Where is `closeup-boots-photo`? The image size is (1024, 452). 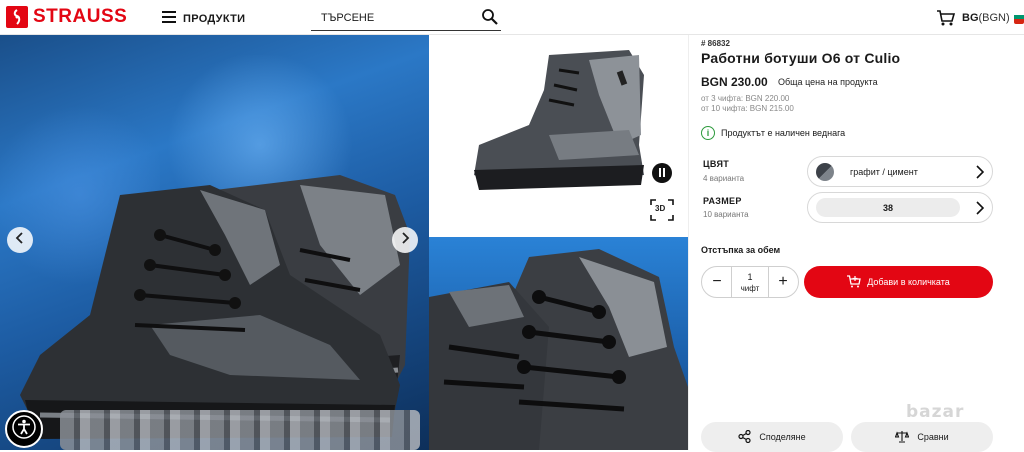
closeup-boots-photo is located at coordinates (558, 349).